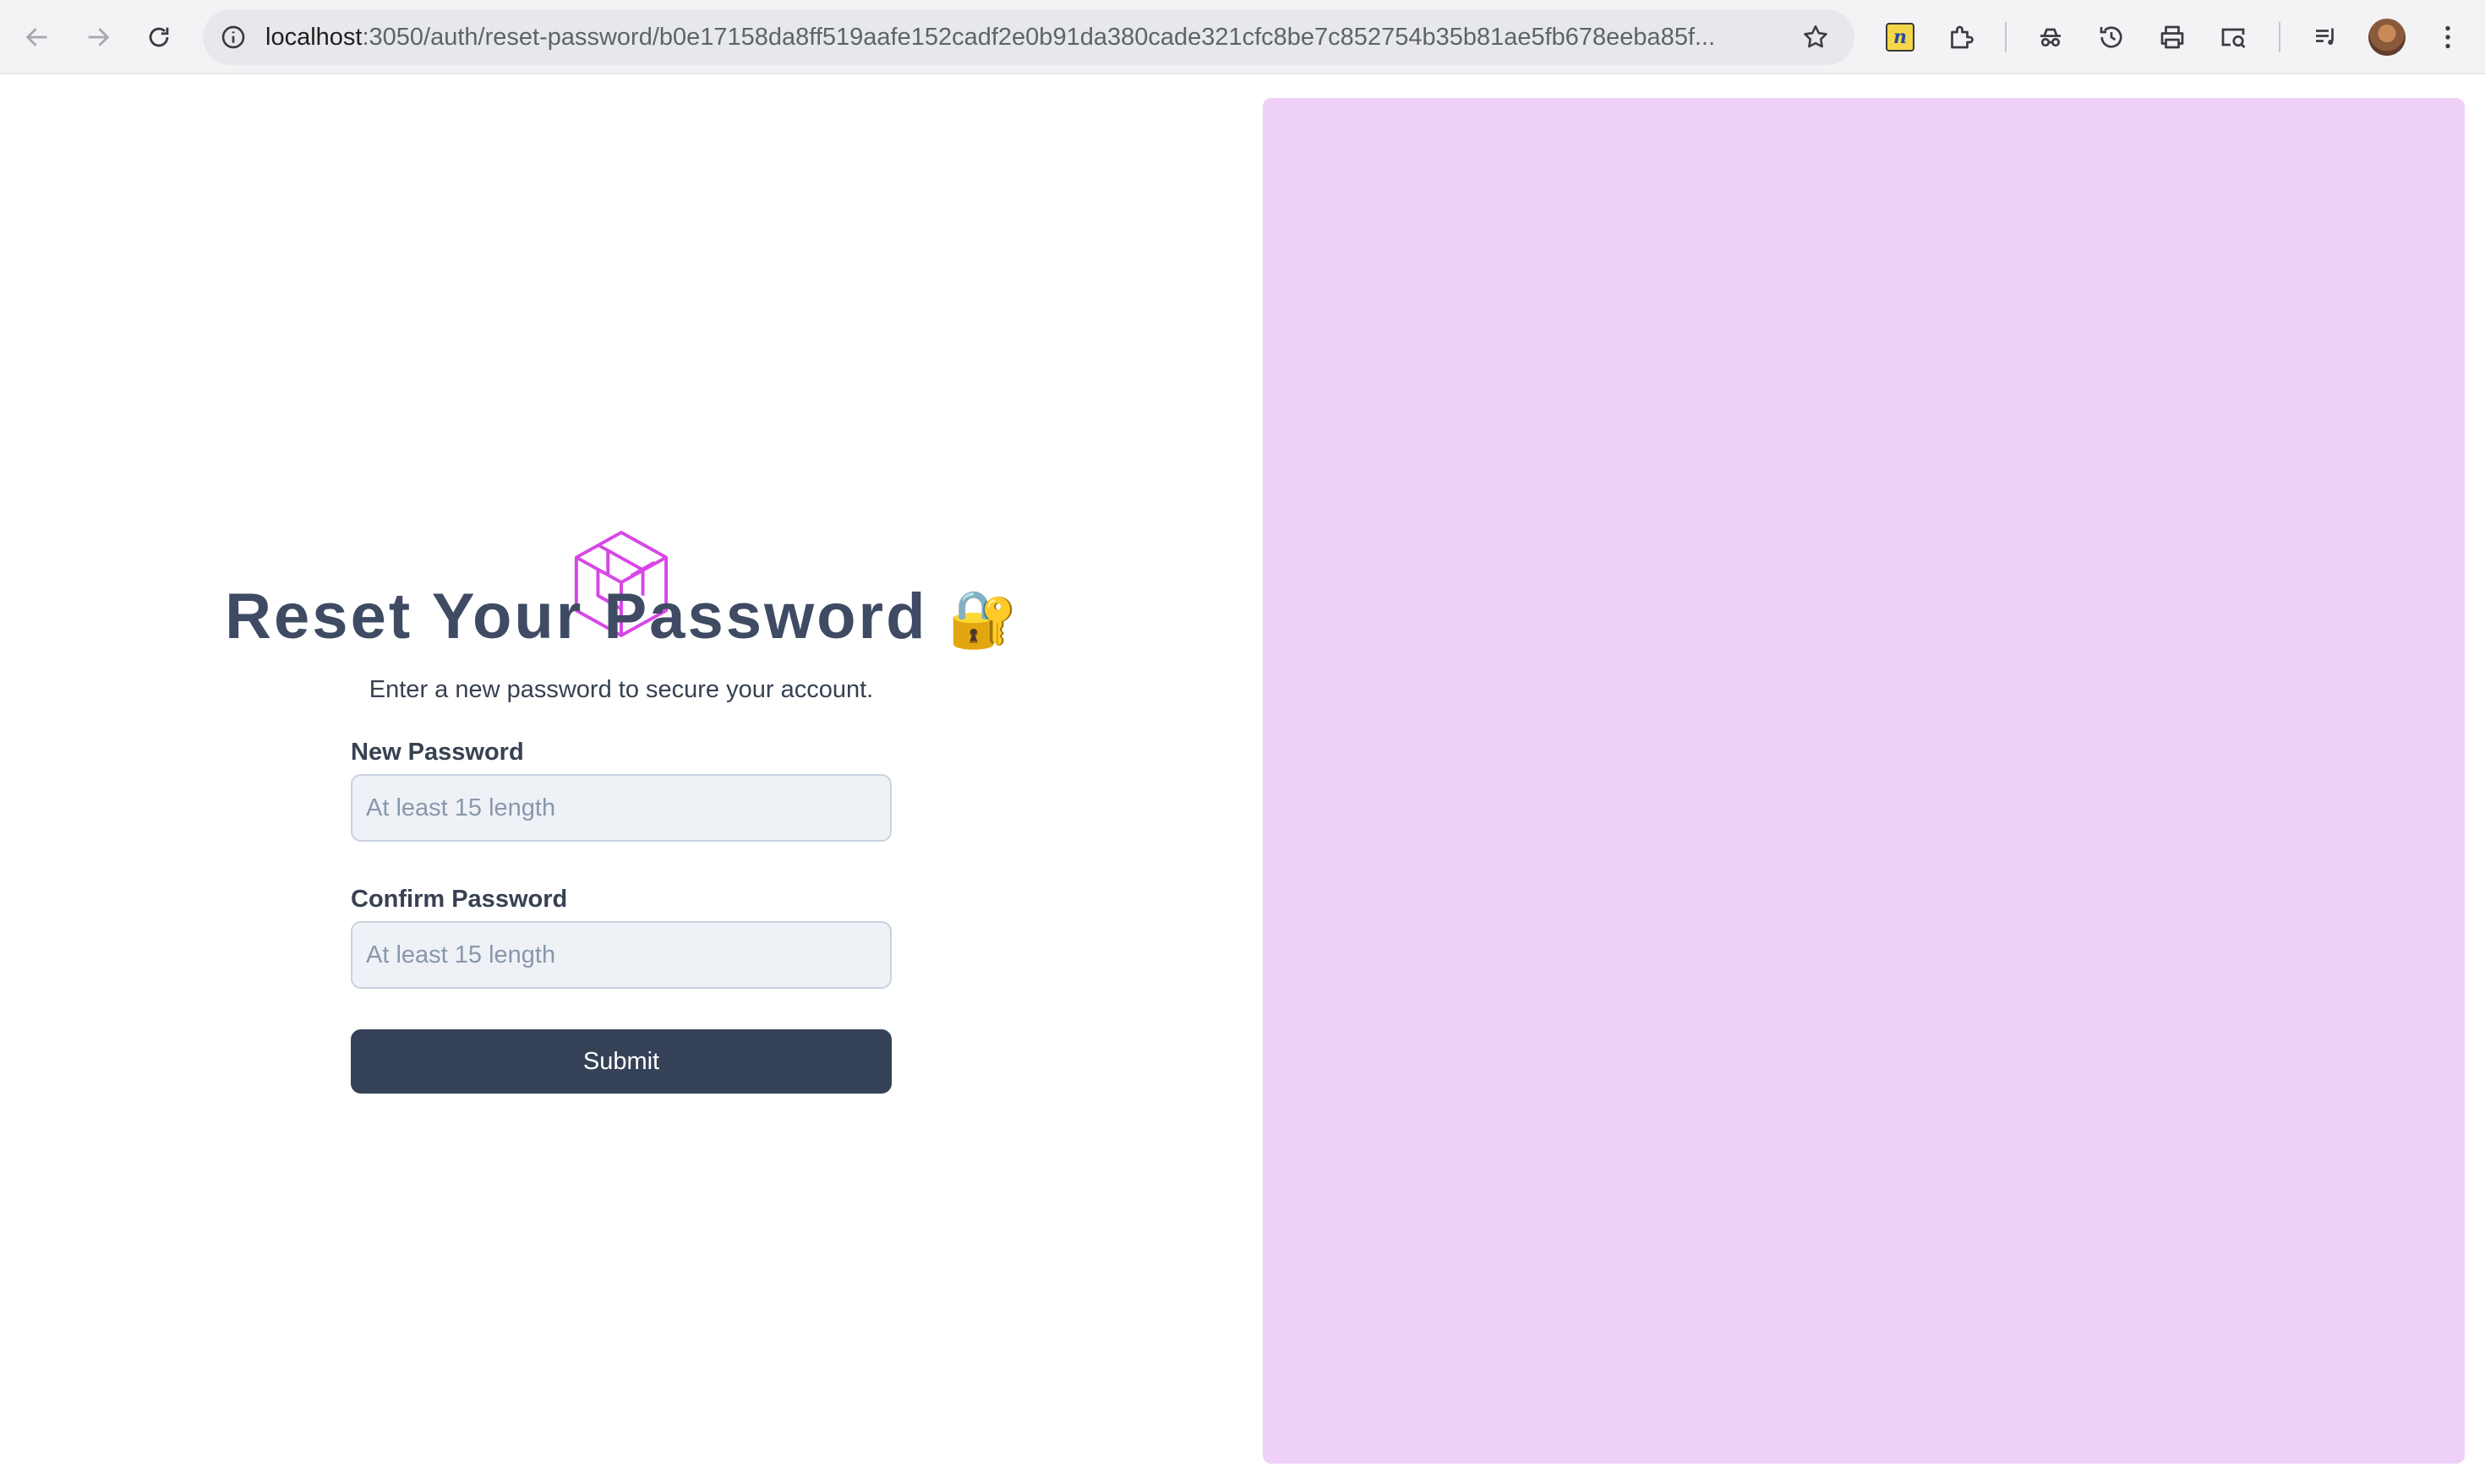 The height and width of the screenshot is (1484, 2485). I want to click on extension-badge: n, so click(1900, 37).